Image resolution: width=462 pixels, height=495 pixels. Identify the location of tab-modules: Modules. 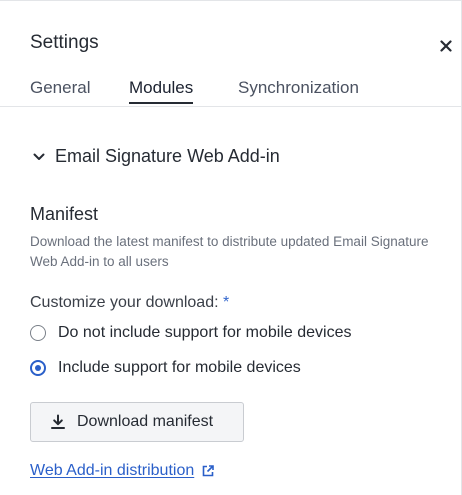
(183, 92).